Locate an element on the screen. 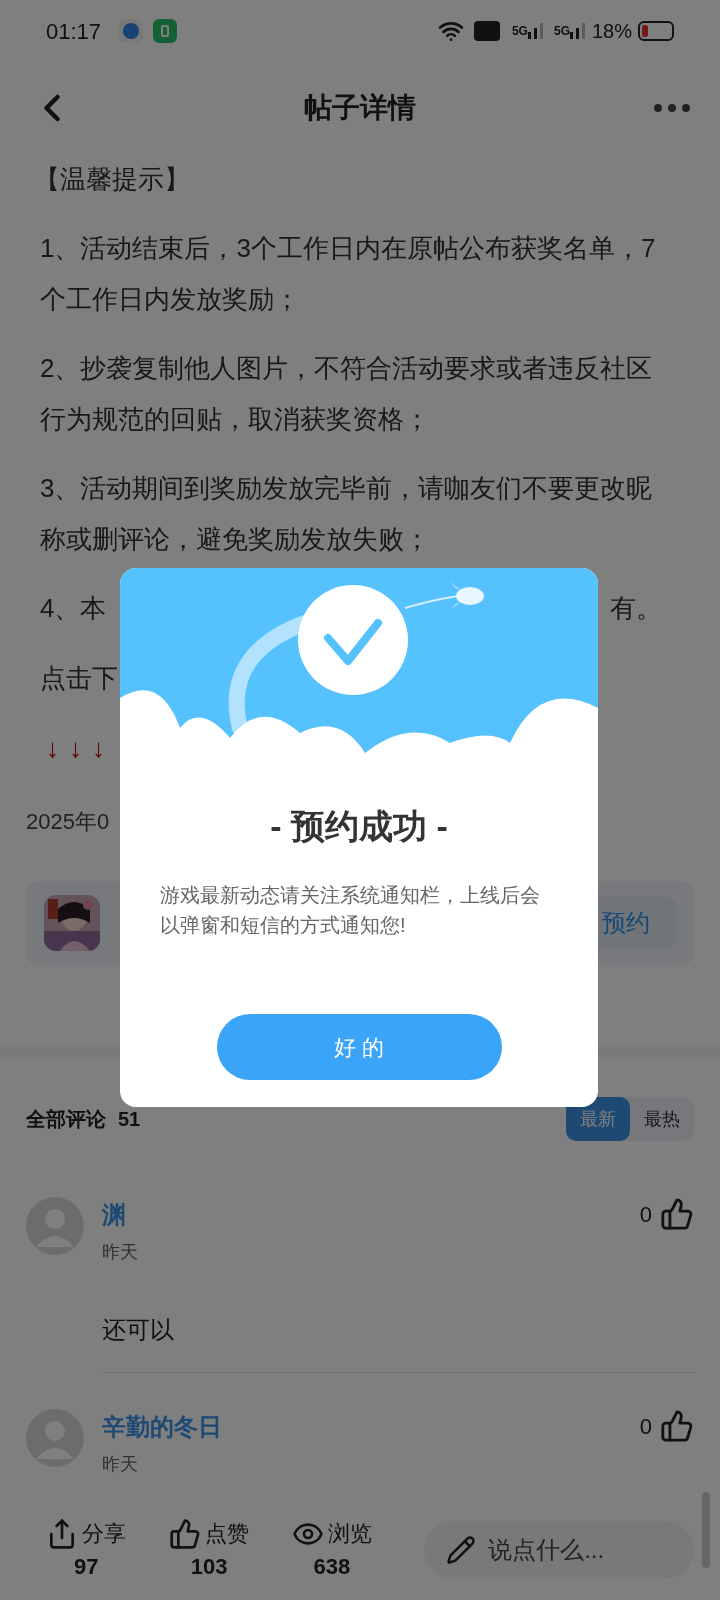 The height and width of the screenshot is (1600, 720). more-icon is located at coordinates (672, 108).